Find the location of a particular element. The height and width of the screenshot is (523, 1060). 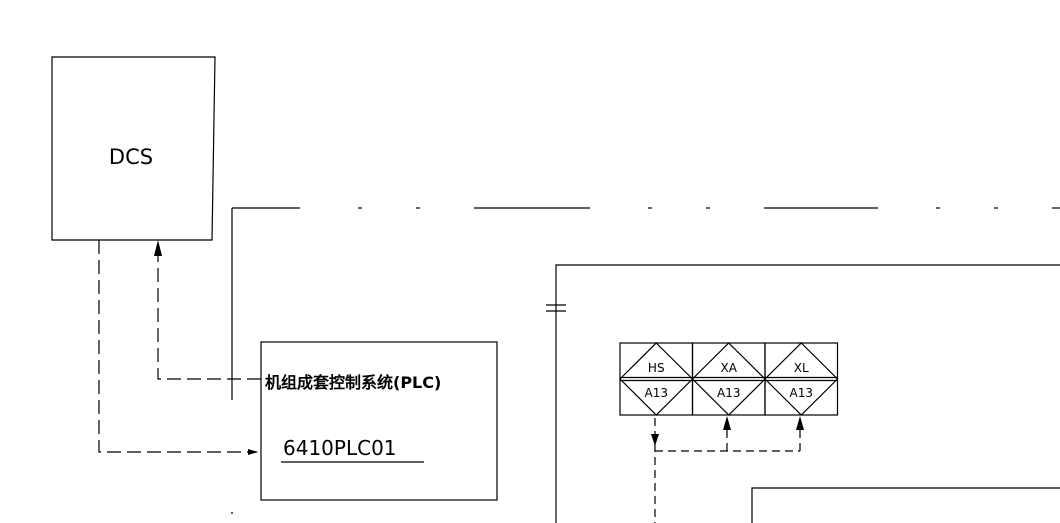

instrument-links is located at coordinates (727, 469).